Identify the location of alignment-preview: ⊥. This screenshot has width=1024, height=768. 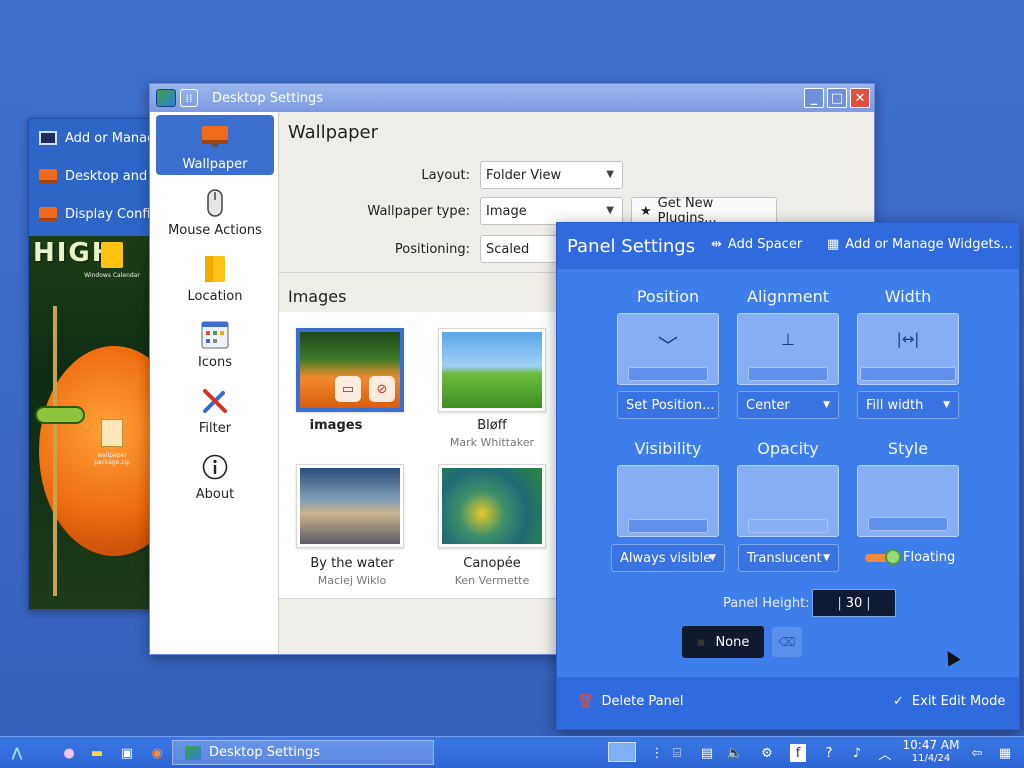
(788, 349).